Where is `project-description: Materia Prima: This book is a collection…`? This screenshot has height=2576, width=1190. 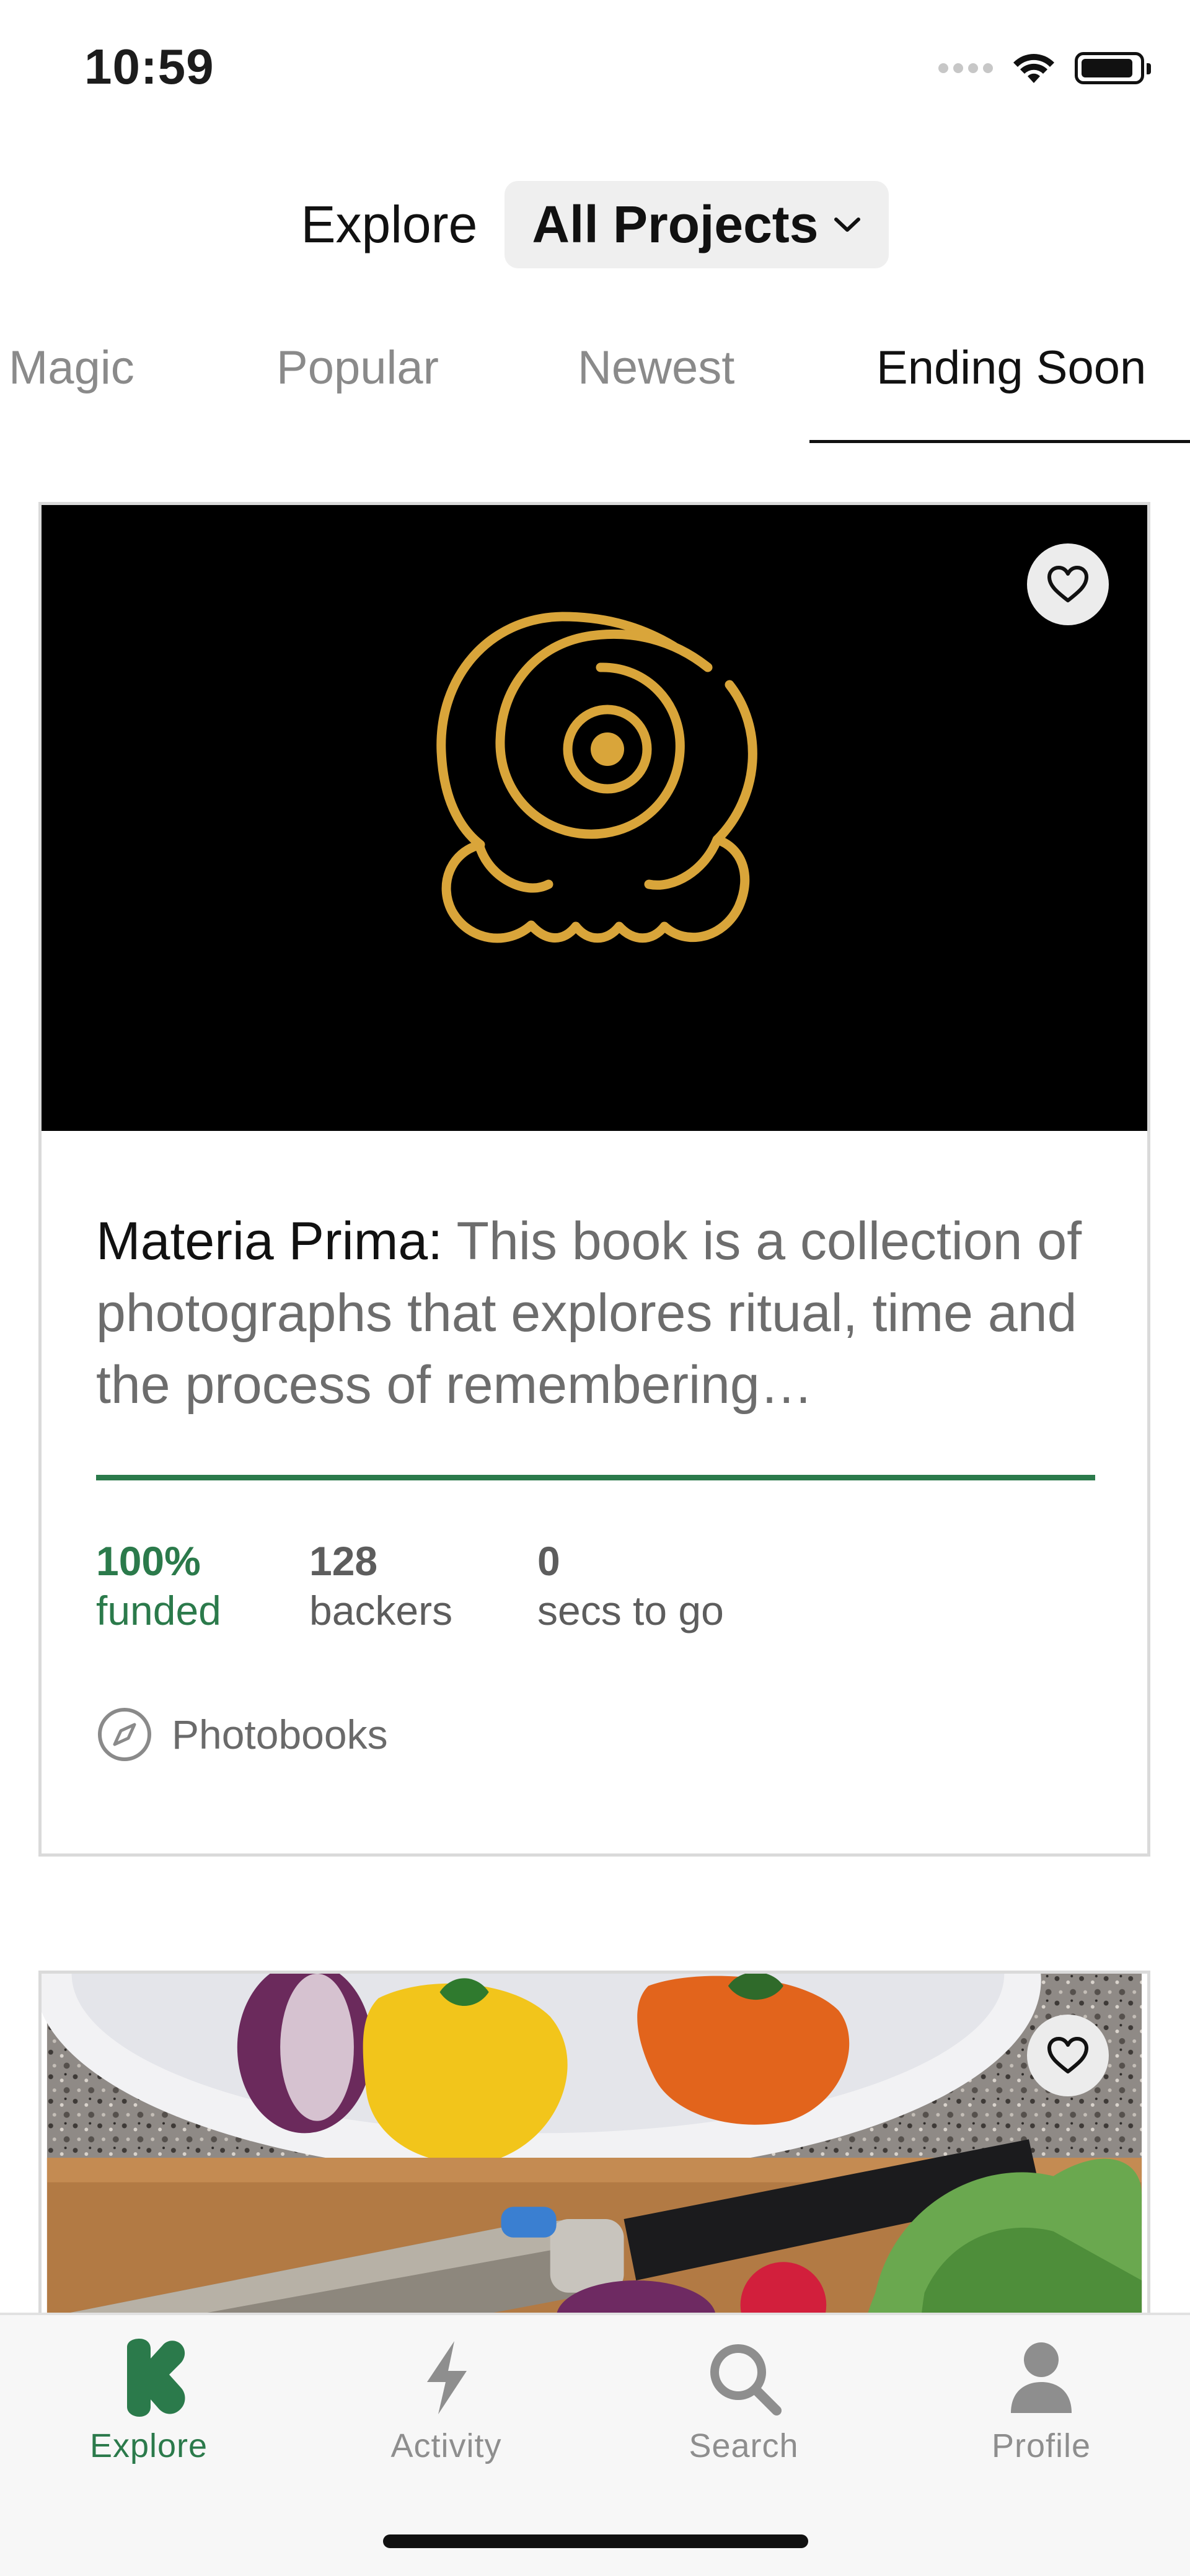 project-description: Materia Prima: This book is a collection… is located at coordinates (604, 1313).